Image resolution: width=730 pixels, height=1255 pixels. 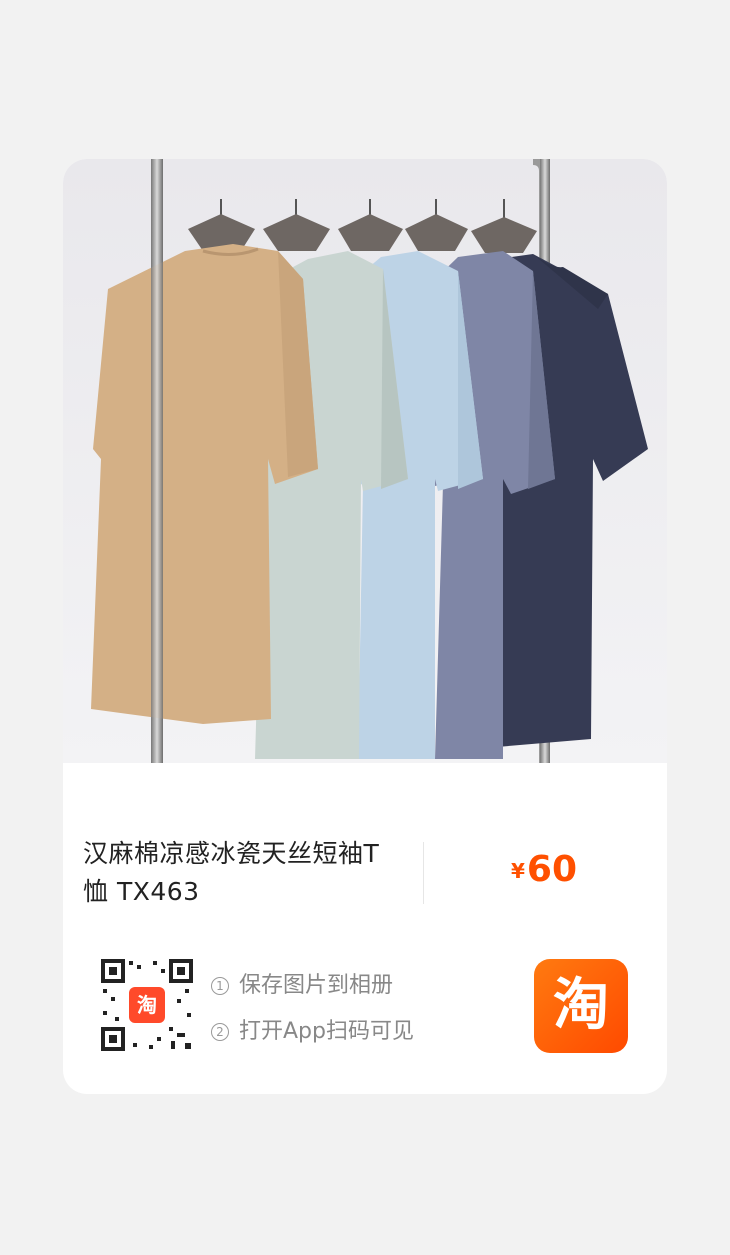 I want to click on currency-symbol: ¥, so click(x=518, y=871).